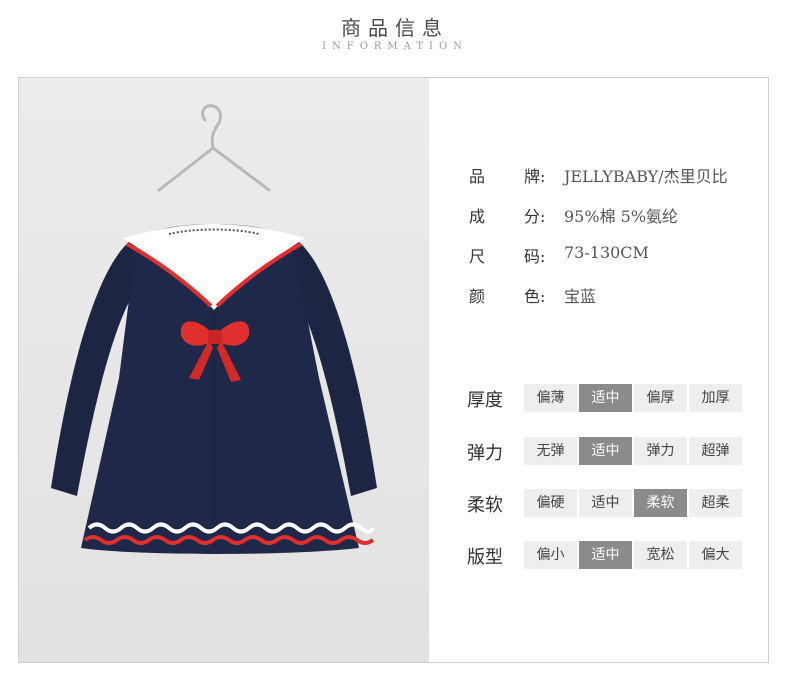 The height and width of the screenshot is (684, 790). What do you see at coordinates (477, 176) in the screenshot?
I see `info-key: 品` at bounding box center [477, 176].